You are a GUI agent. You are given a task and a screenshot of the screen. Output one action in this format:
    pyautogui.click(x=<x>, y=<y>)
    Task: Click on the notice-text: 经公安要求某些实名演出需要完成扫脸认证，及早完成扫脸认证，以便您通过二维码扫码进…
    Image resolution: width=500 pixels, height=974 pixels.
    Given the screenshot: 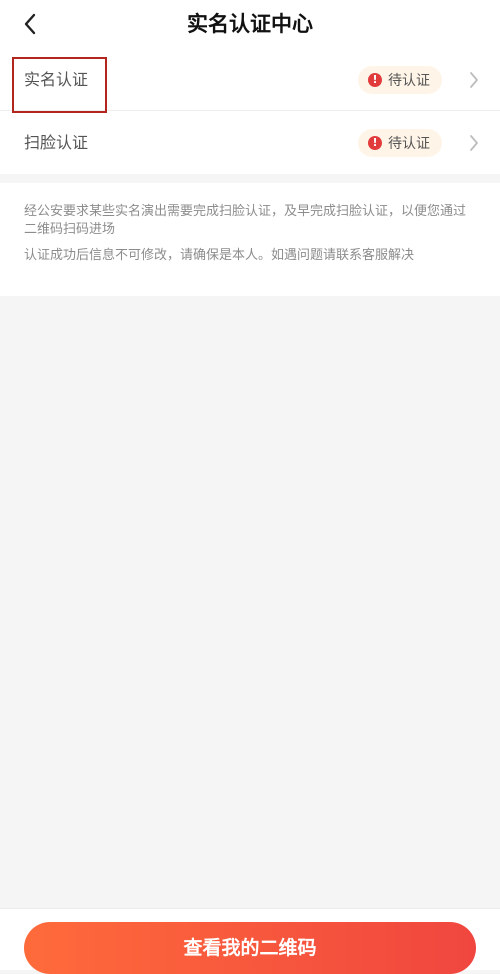 What is the action you would take?
    pyautogui.click(x=245, y=220)
    